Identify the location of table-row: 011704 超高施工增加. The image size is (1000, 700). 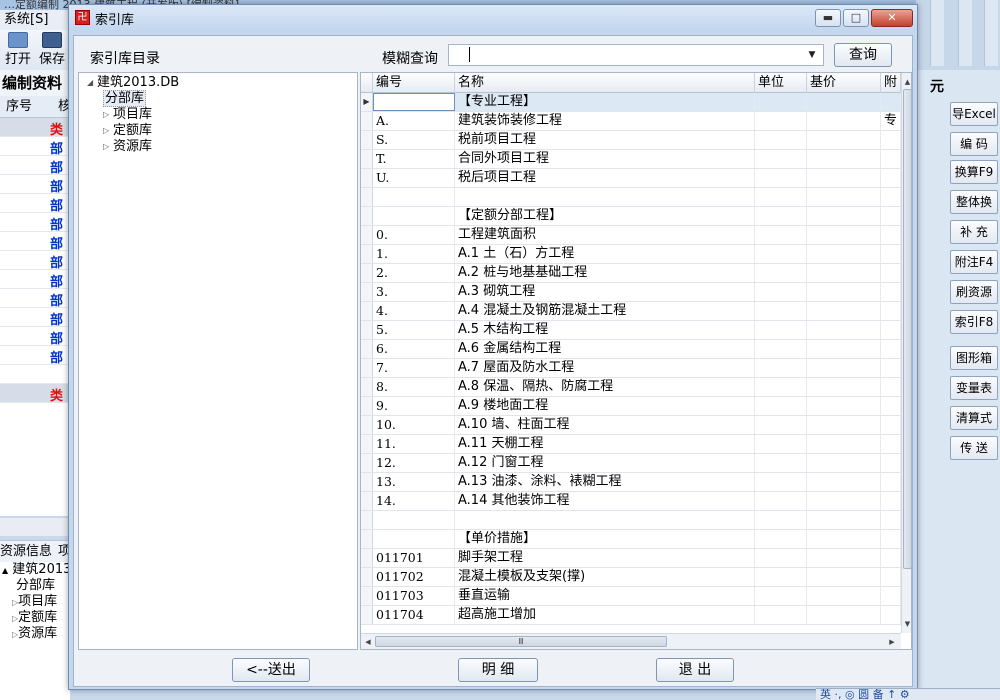
(631, 615).